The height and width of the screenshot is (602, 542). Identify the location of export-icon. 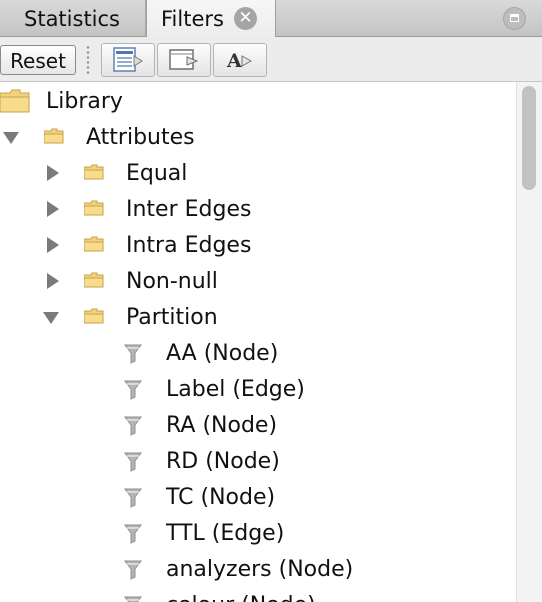
(184, 59).